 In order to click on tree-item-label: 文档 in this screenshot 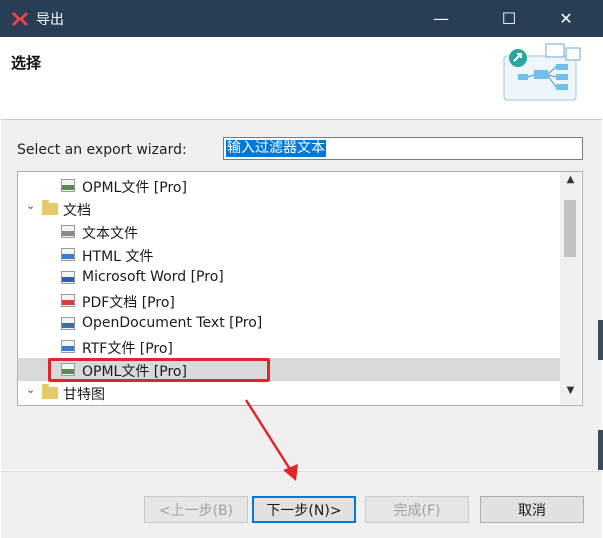, I will do `click(77, 211)`.